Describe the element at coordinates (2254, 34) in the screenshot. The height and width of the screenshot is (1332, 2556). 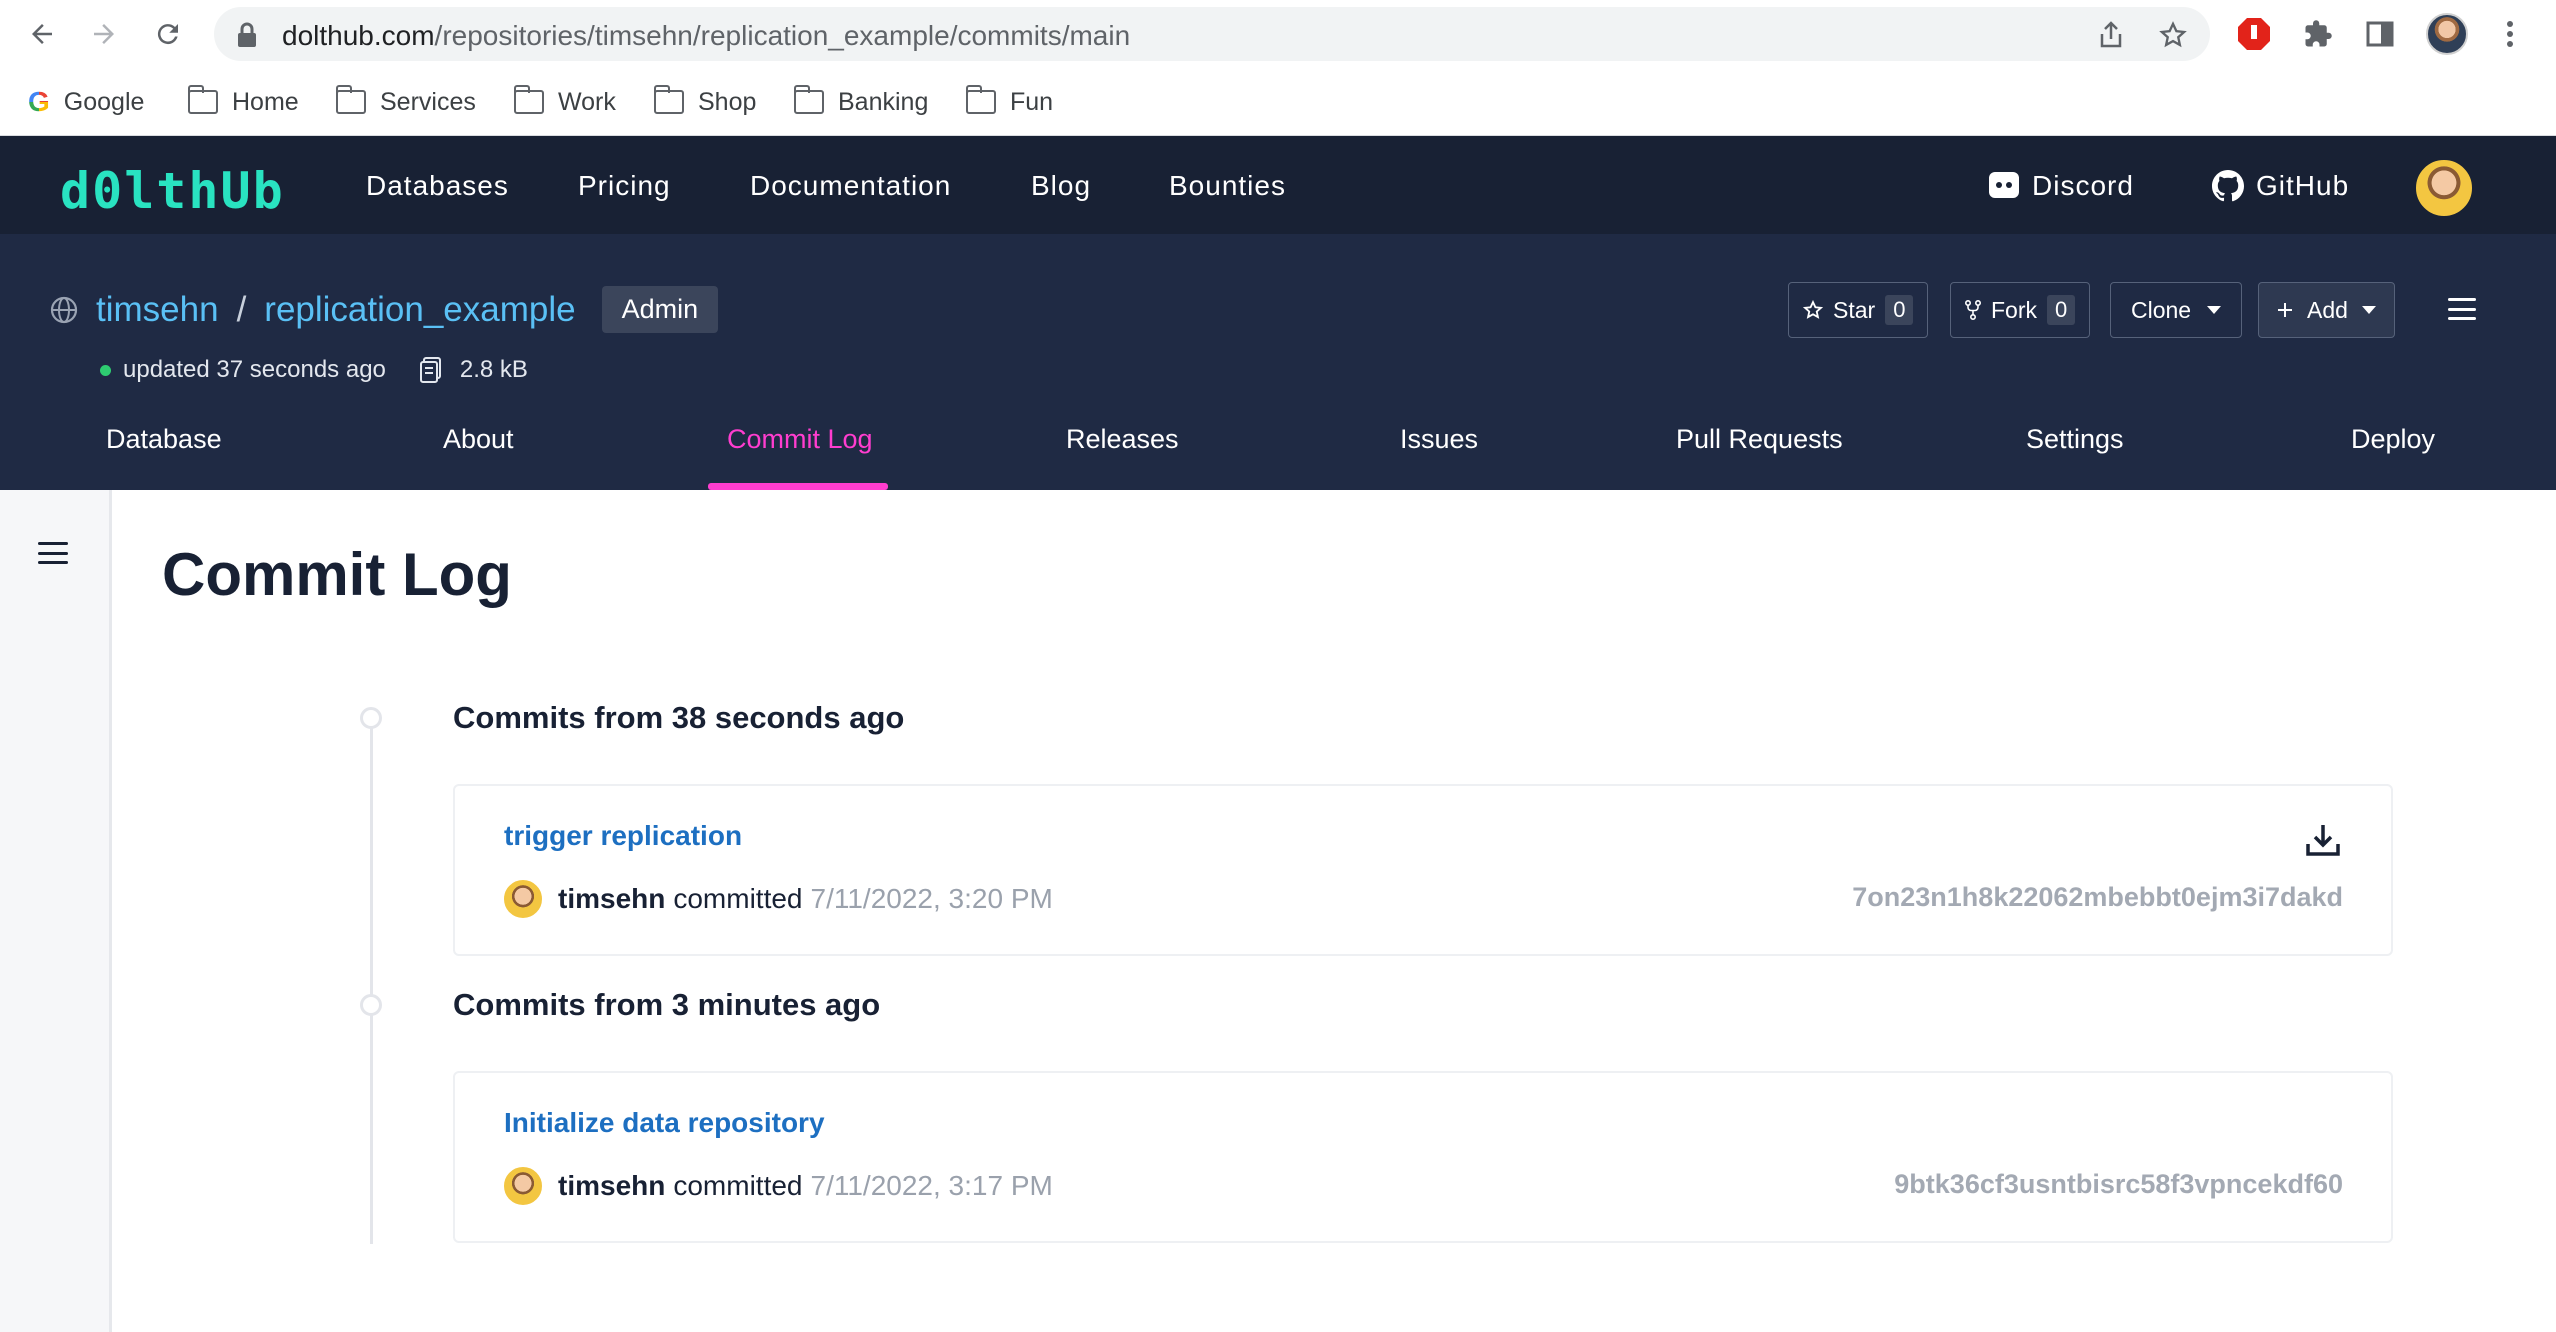
I see `adblock-extension-icon` at that location.